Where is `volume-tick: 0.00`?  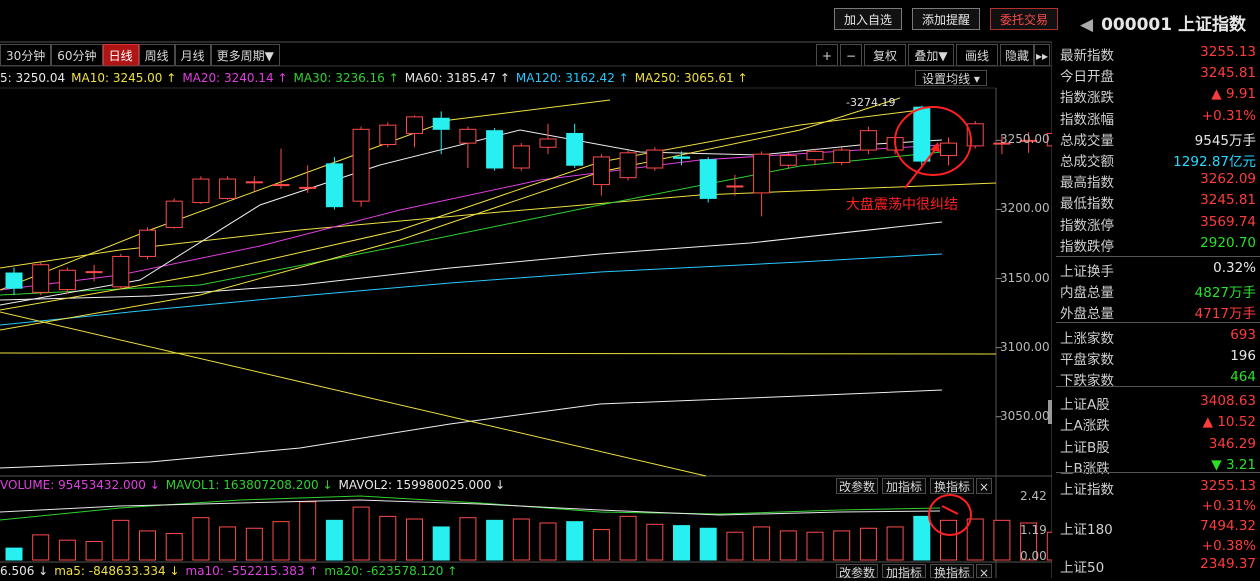
volume-tick: 0.00 is located at coordinates (1033, 556).